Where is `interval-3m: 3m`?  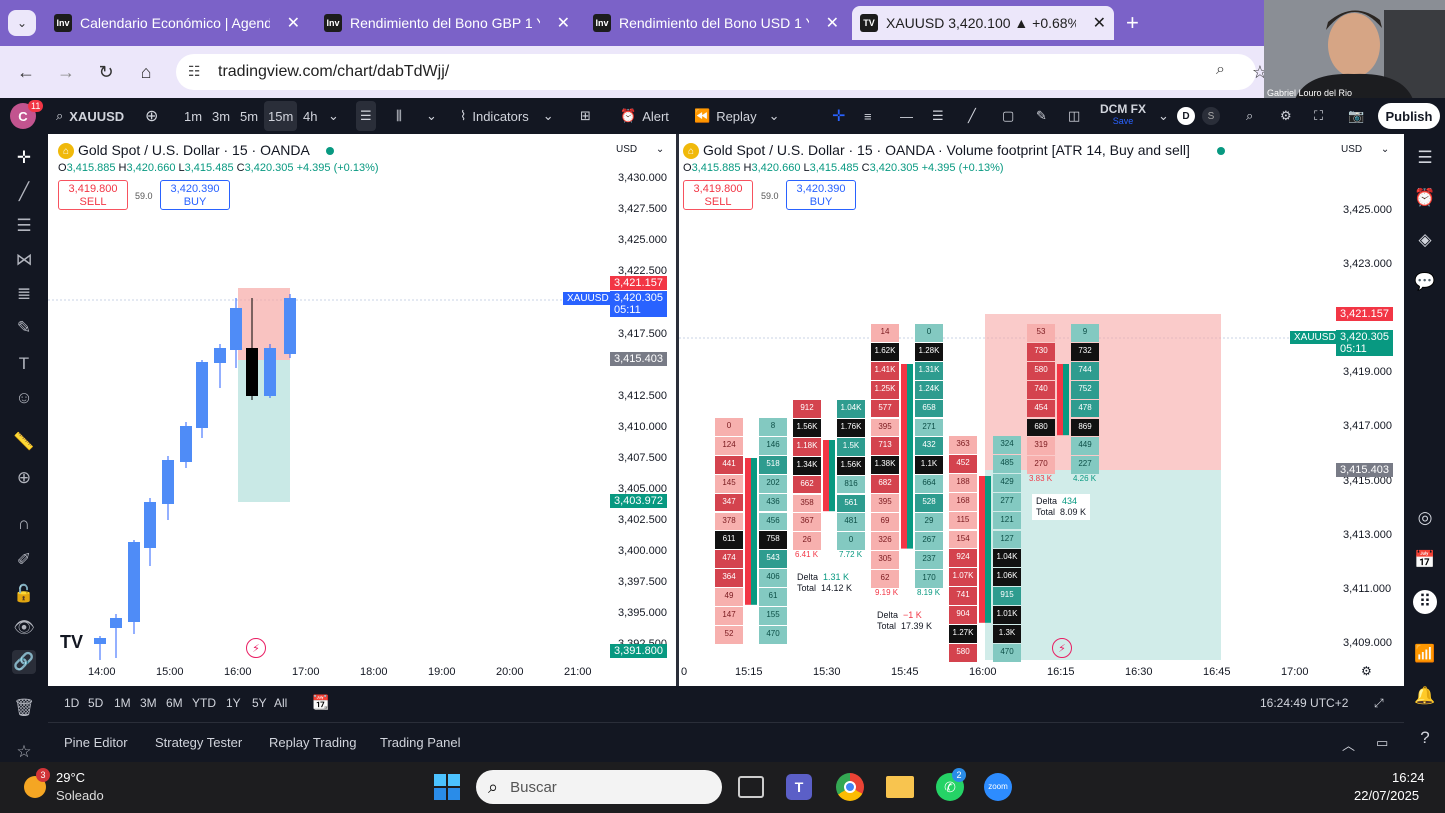 interval-3m: 3m is located at coordinates (221, 116).